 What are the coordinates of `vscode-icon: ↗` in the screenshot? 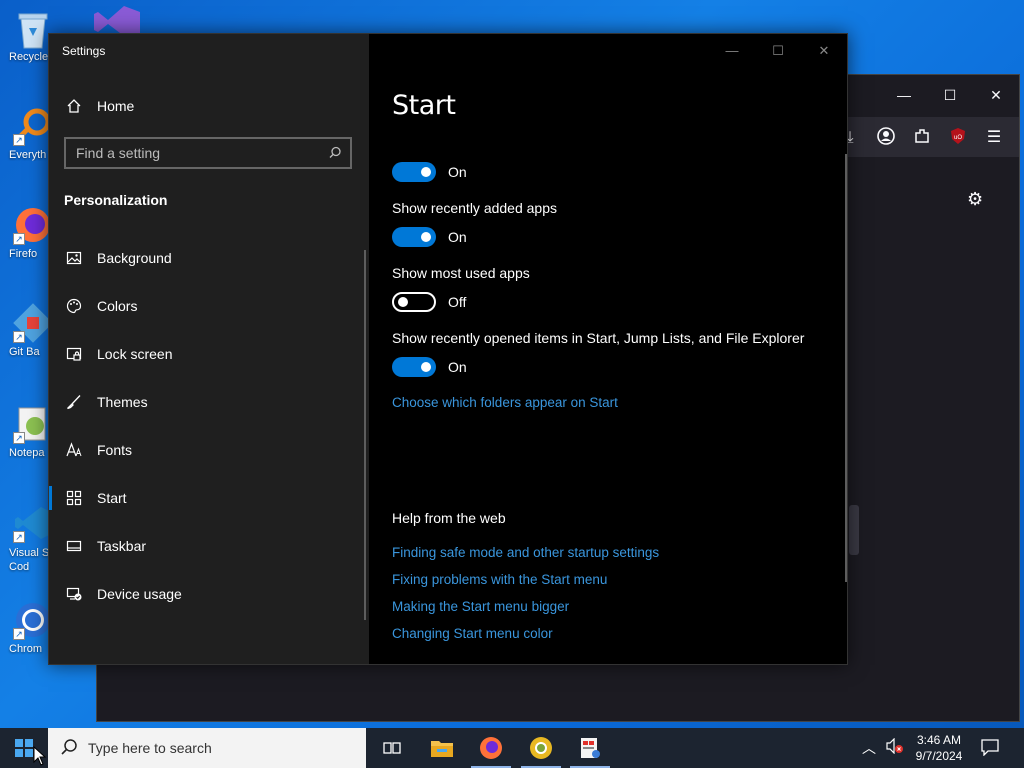 It's located at (33, 523).